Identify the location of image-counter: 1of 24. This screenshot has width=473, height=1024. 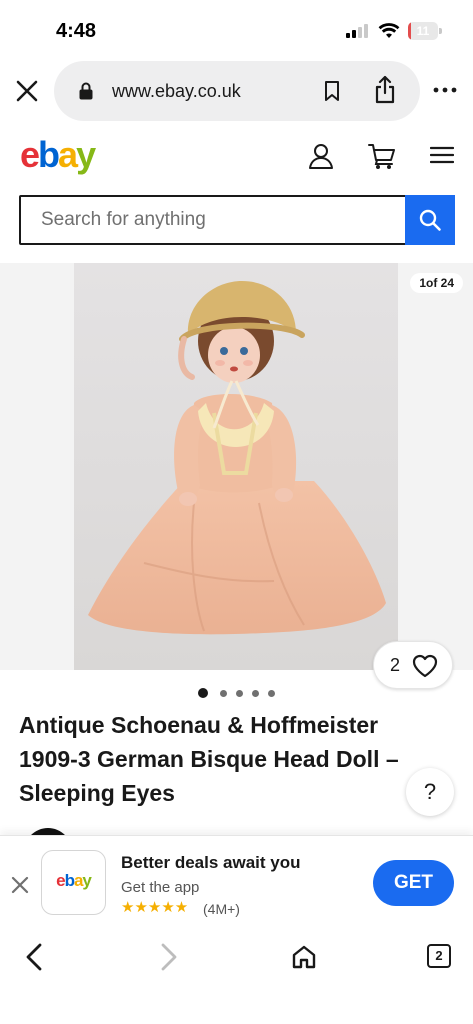
(436, 283).